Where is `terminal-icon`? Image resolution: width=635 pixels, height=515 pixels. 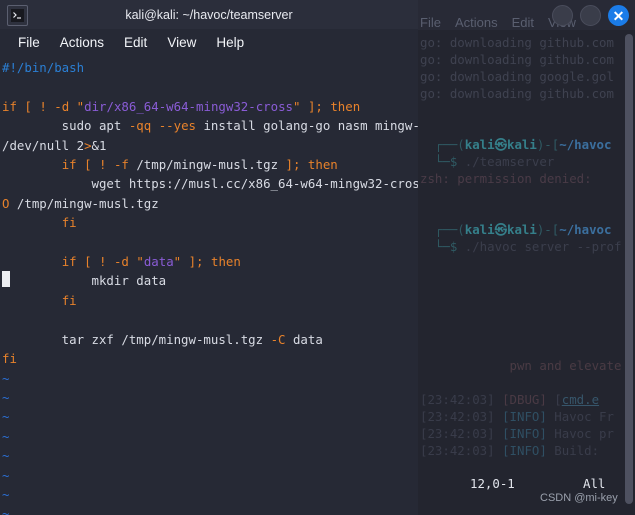
terminal-icon is located at coordinates (17, 15).